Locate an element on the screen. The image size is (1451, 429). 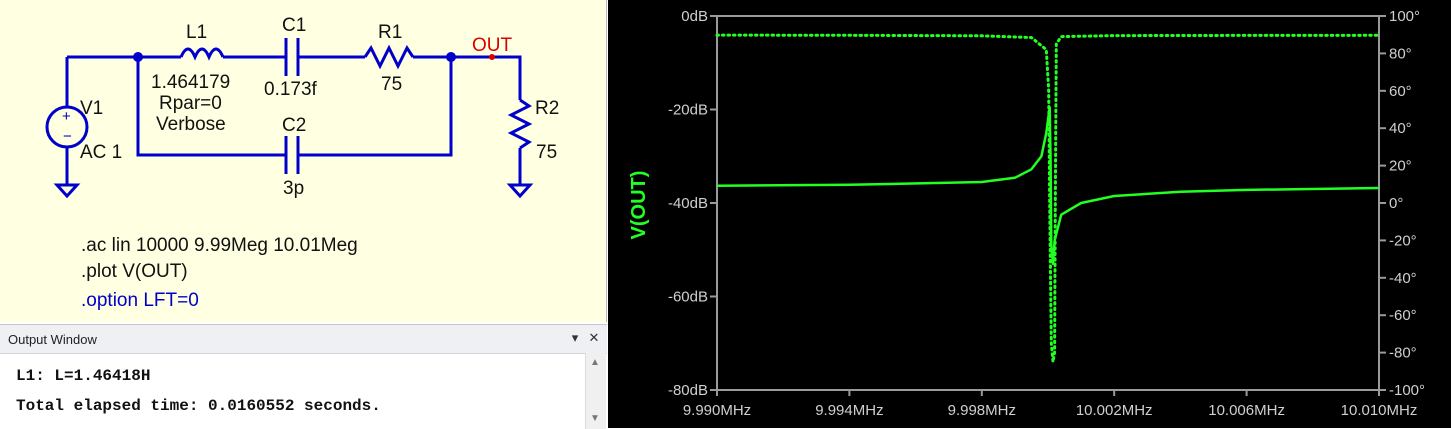
x-tick-label: 10.010MHz is located at coordinates (1379, 410).